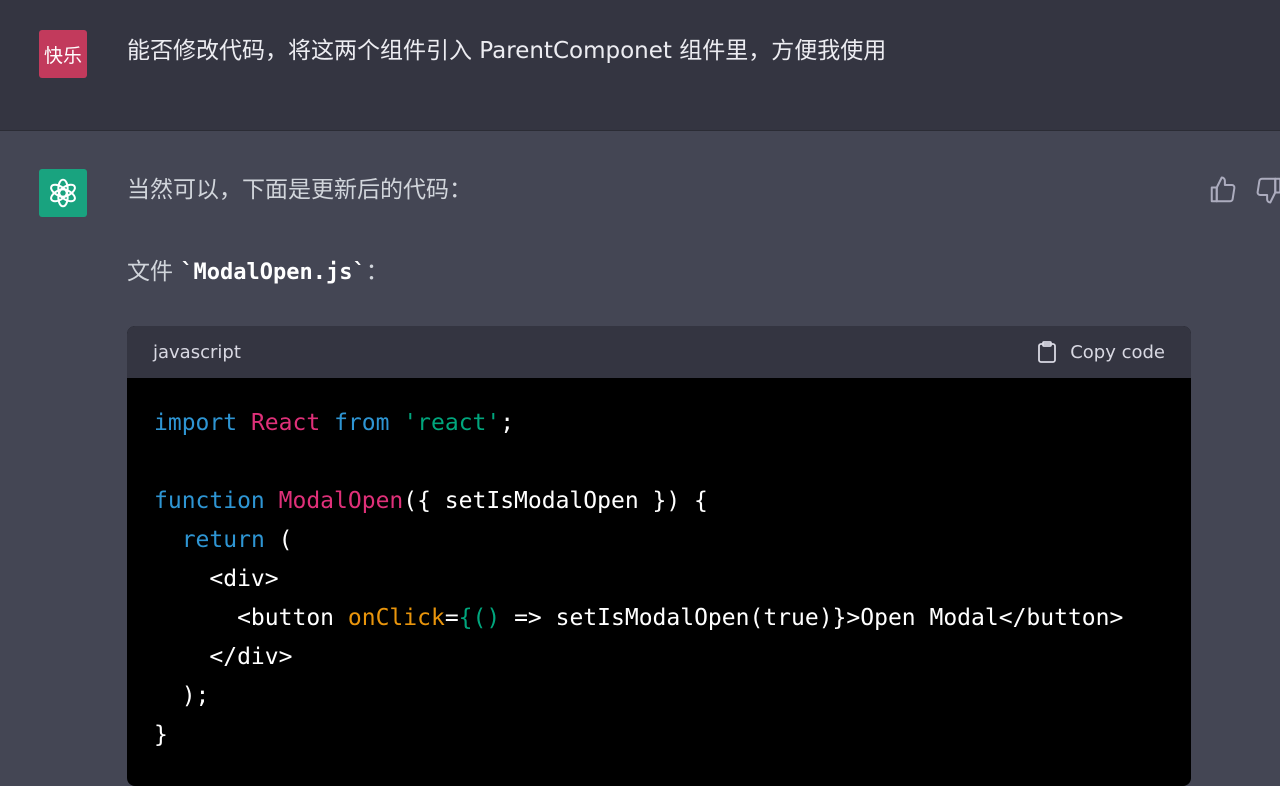 The height and width of the screenshot is (786, 1280). I want to click on code-token: </div>, so click(223, 657).